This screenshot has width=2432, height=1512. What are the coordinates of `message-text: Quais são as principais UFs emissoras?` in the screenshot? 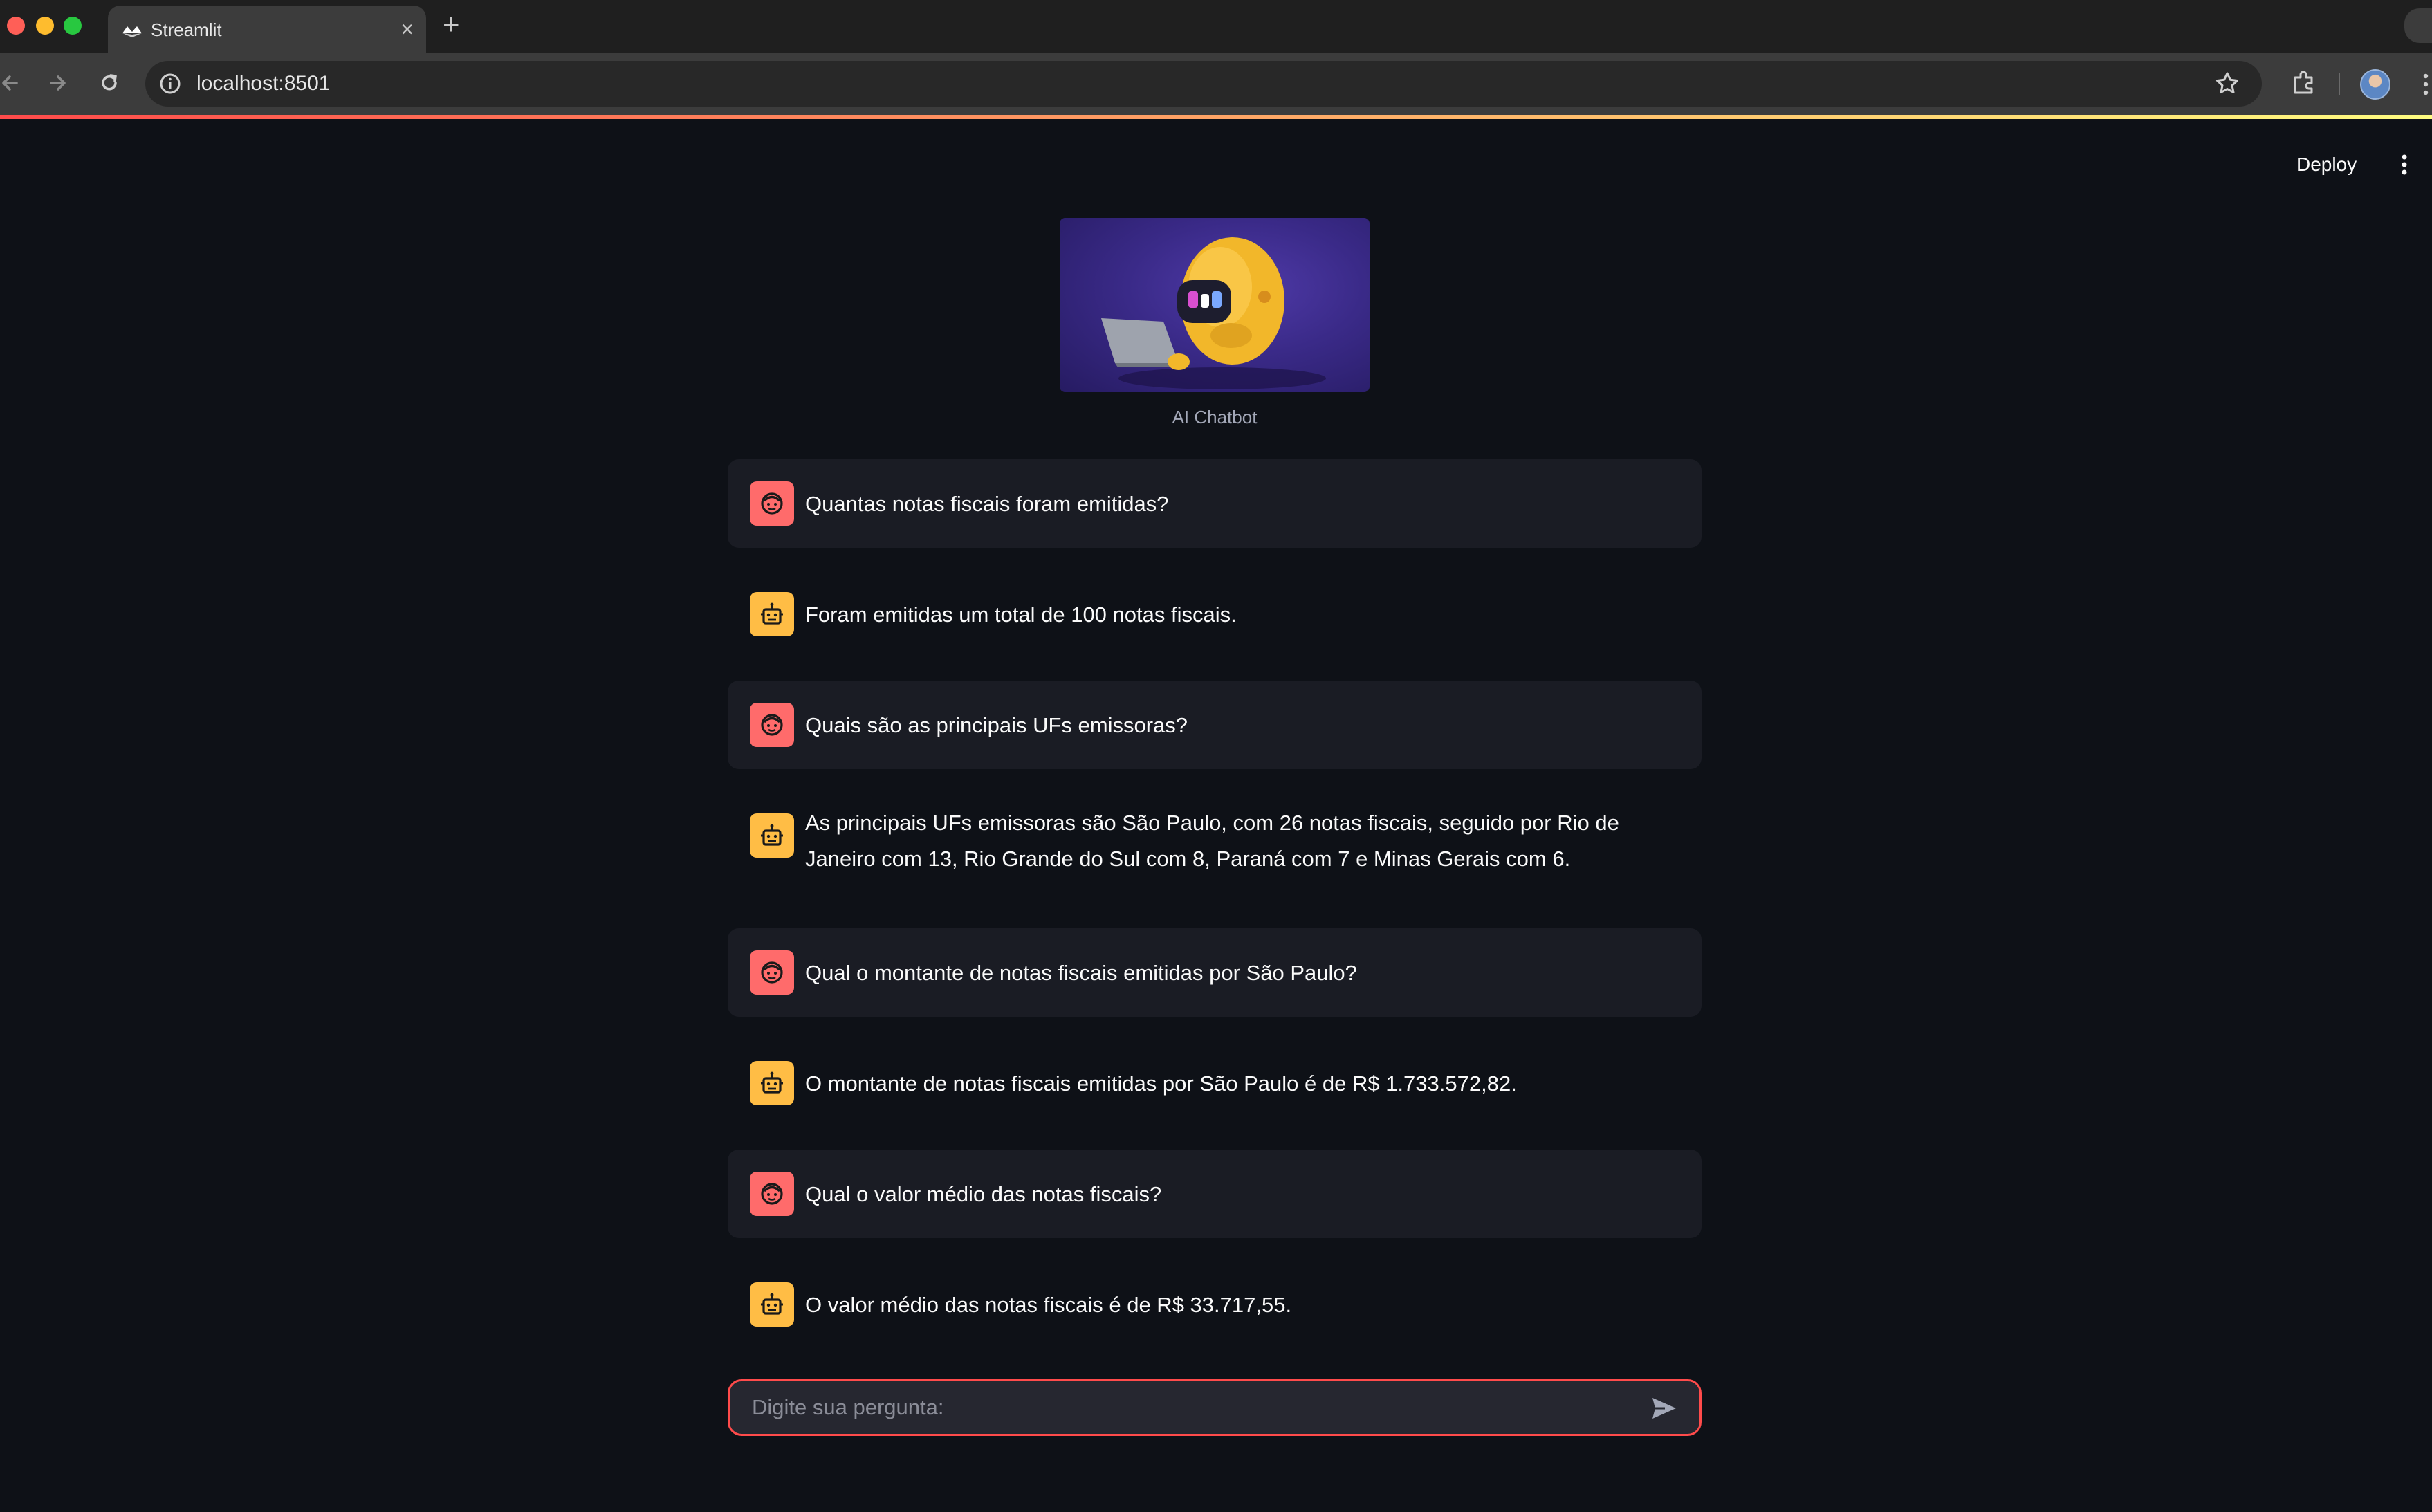 It's located at (997, 725).